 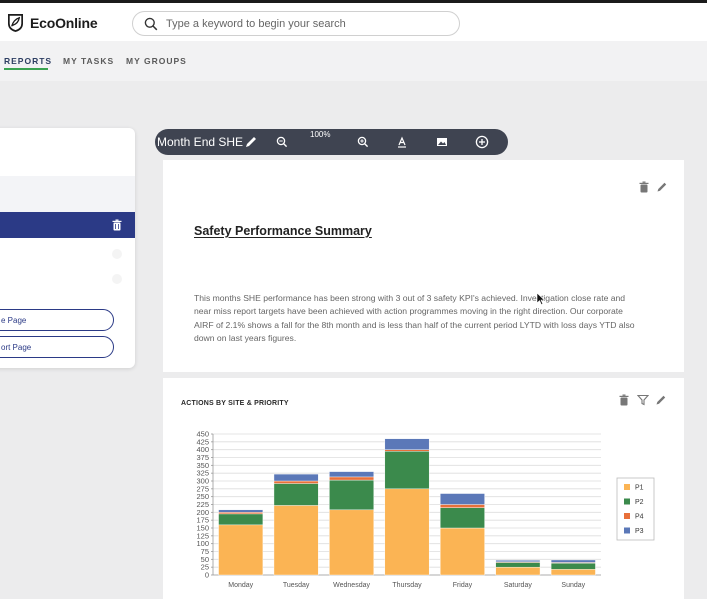 I want to click on report-title: Month End SHE, so click(x=200, y=142).